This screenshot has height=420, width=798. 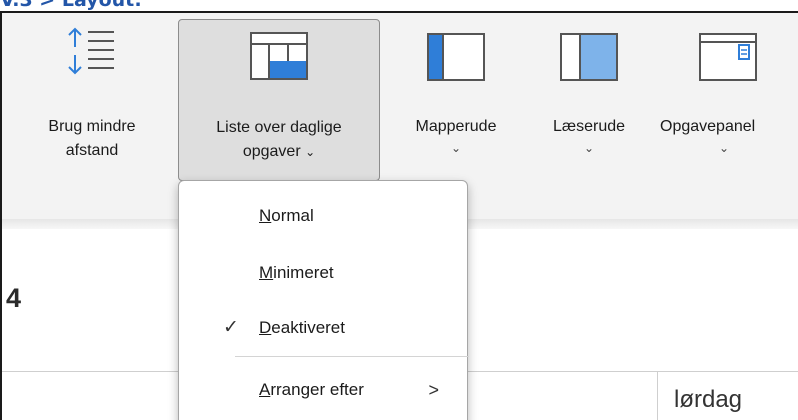 I want to click on compact-spacing-label-line1: Brug mindre, so click(x=92, y=126).